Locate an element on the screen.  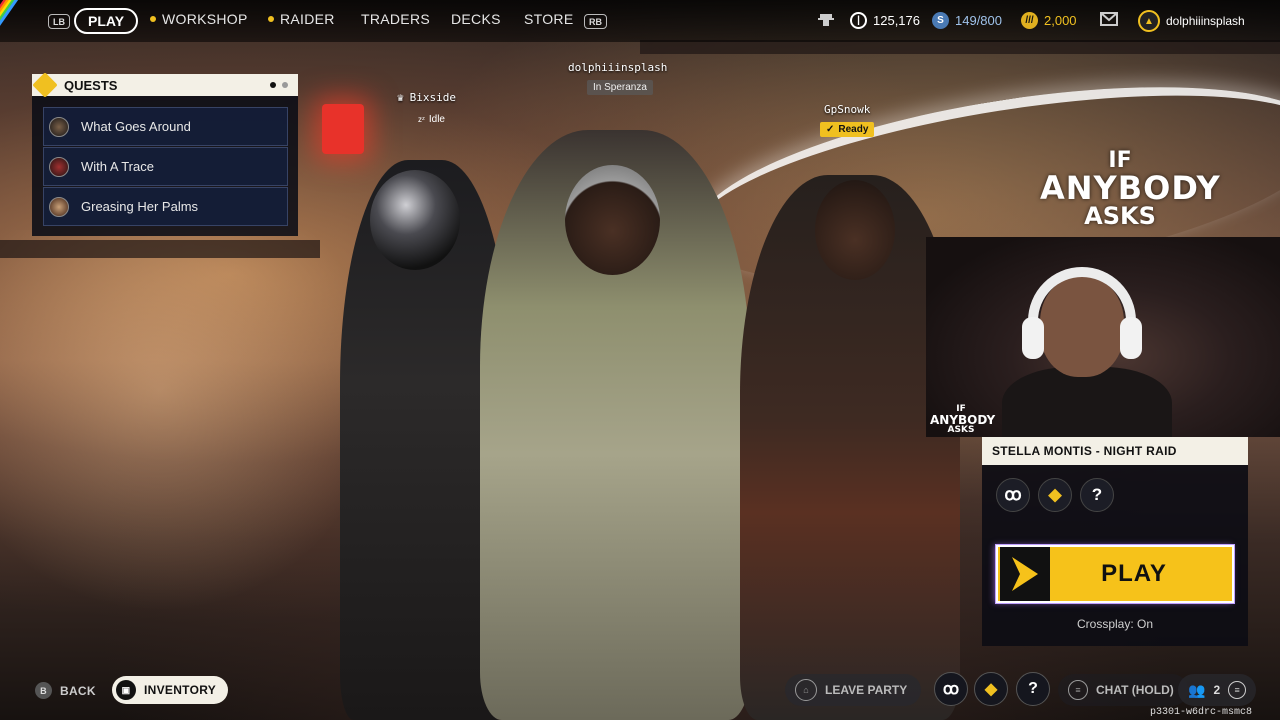
tab-decks: DECKS is located at coordinates (476, 19).